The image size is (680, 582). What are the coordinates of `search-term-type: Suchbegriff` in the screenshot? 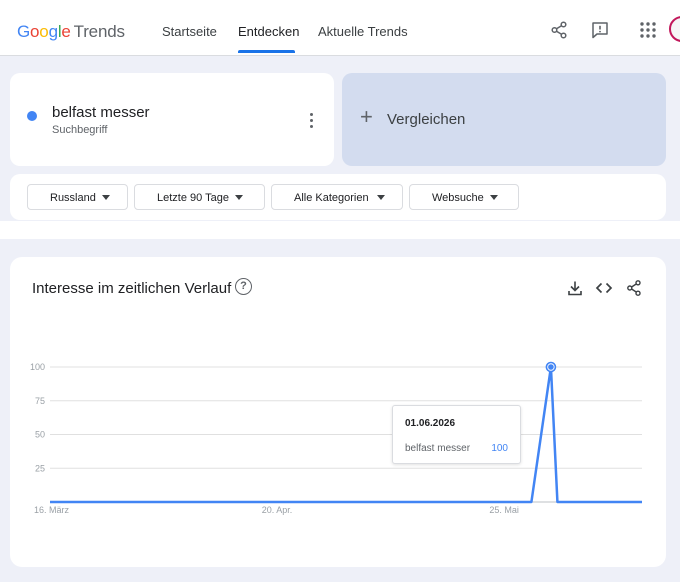 It's located at (80, 130).